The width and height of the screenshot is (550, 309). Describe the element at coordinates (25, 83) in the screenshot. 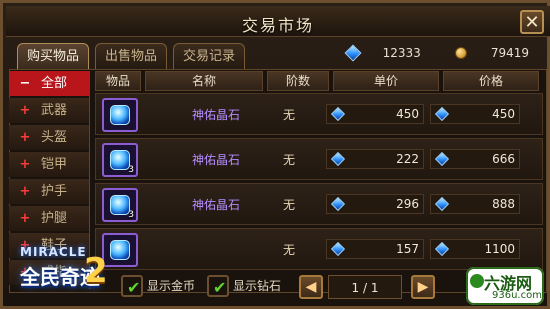

I see `collapse-icon: −` at that location.